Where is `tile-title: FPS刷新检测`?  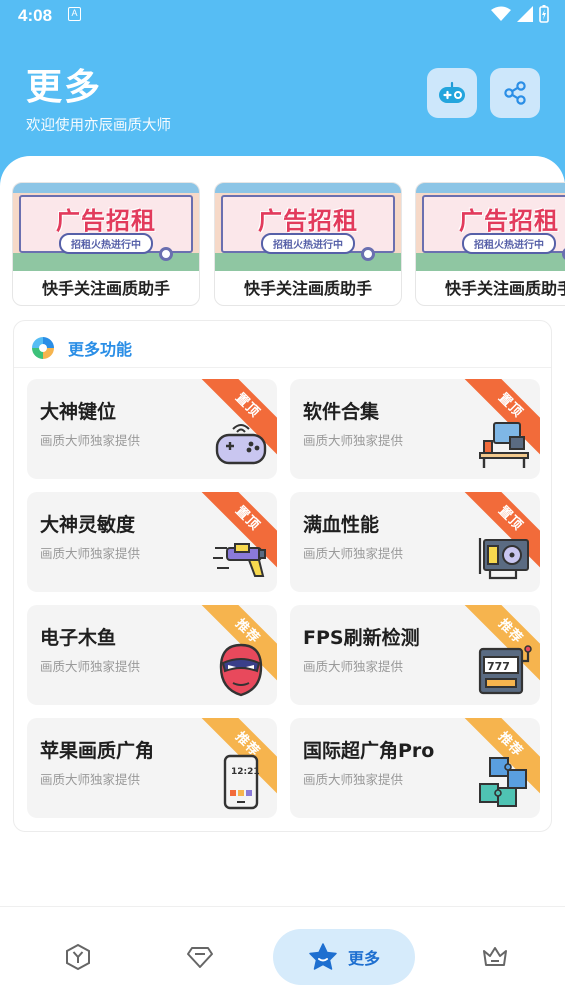 tile-title: FPS刷新检测 is located at coordinates (361, 638).